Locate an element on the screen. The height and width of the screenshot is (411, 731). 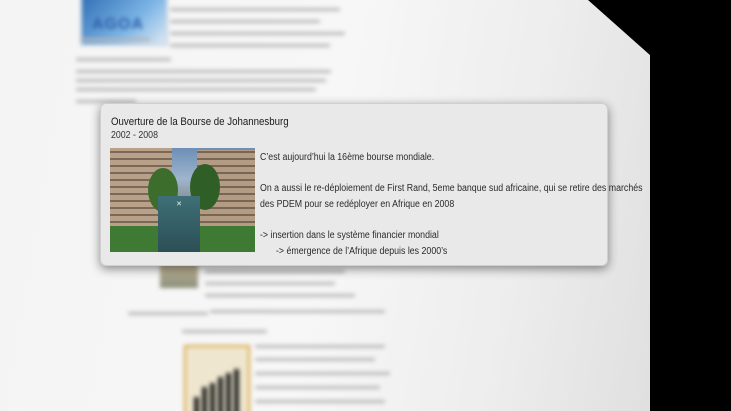
jse-monument: ✕ is located at coordinates (179, 224).